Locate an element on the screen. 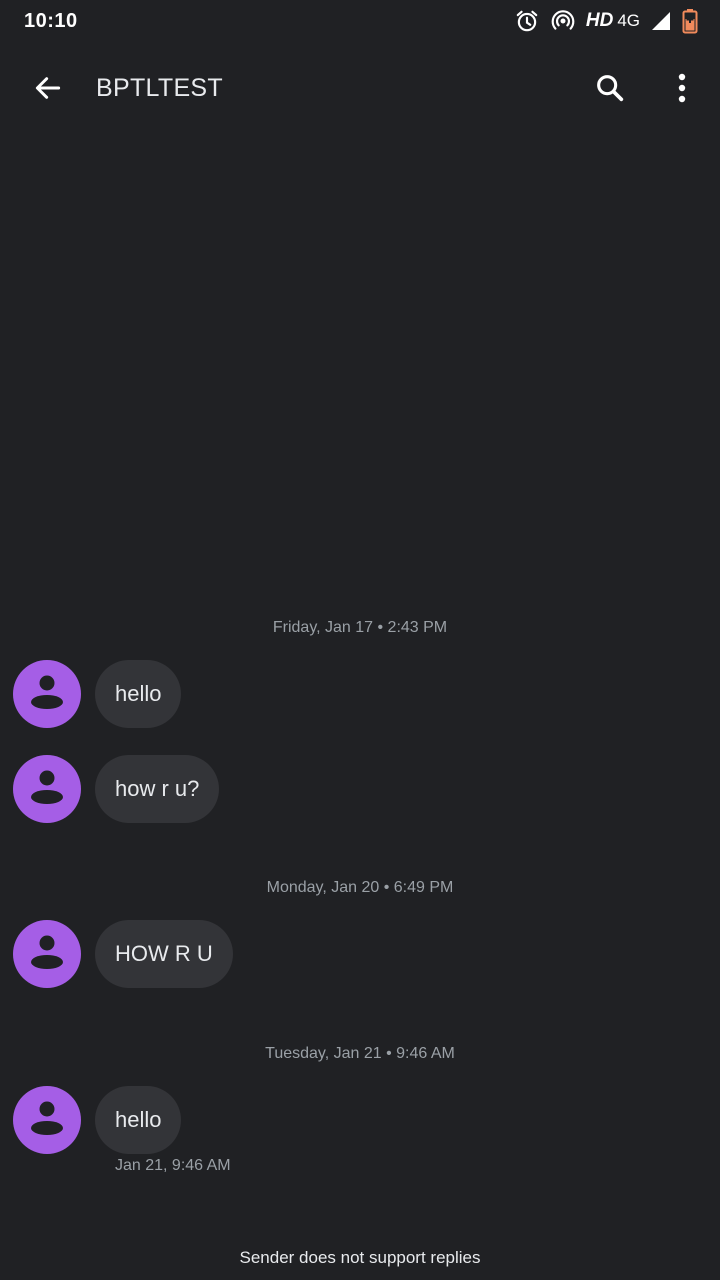  battery-icon is located at coordinates (690, 21).